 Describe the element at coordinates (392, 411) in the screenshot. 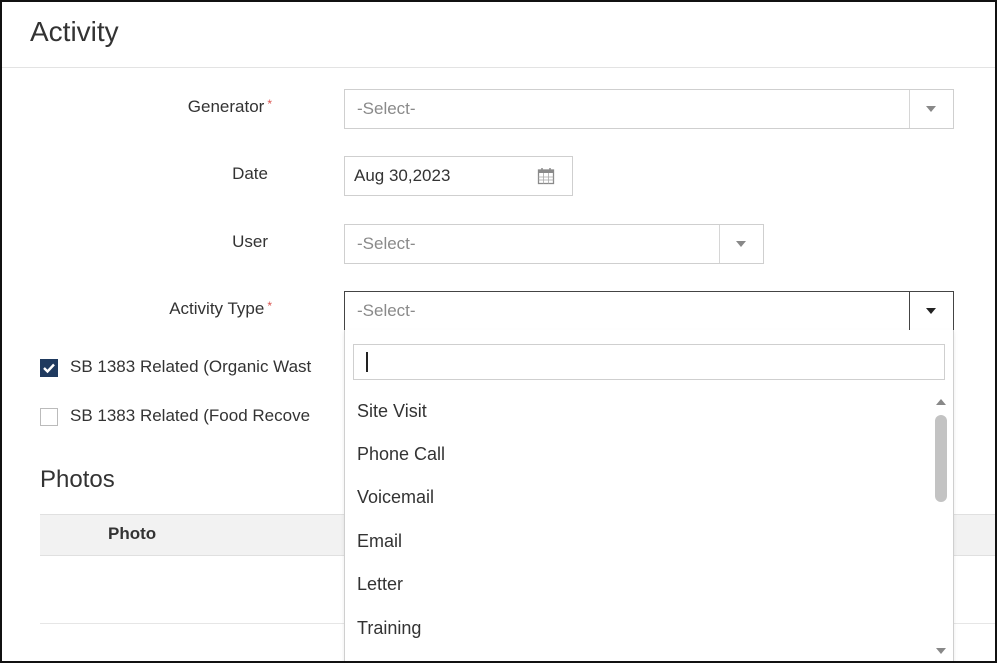

I see `option-site-visit: Site Visit` at that location.